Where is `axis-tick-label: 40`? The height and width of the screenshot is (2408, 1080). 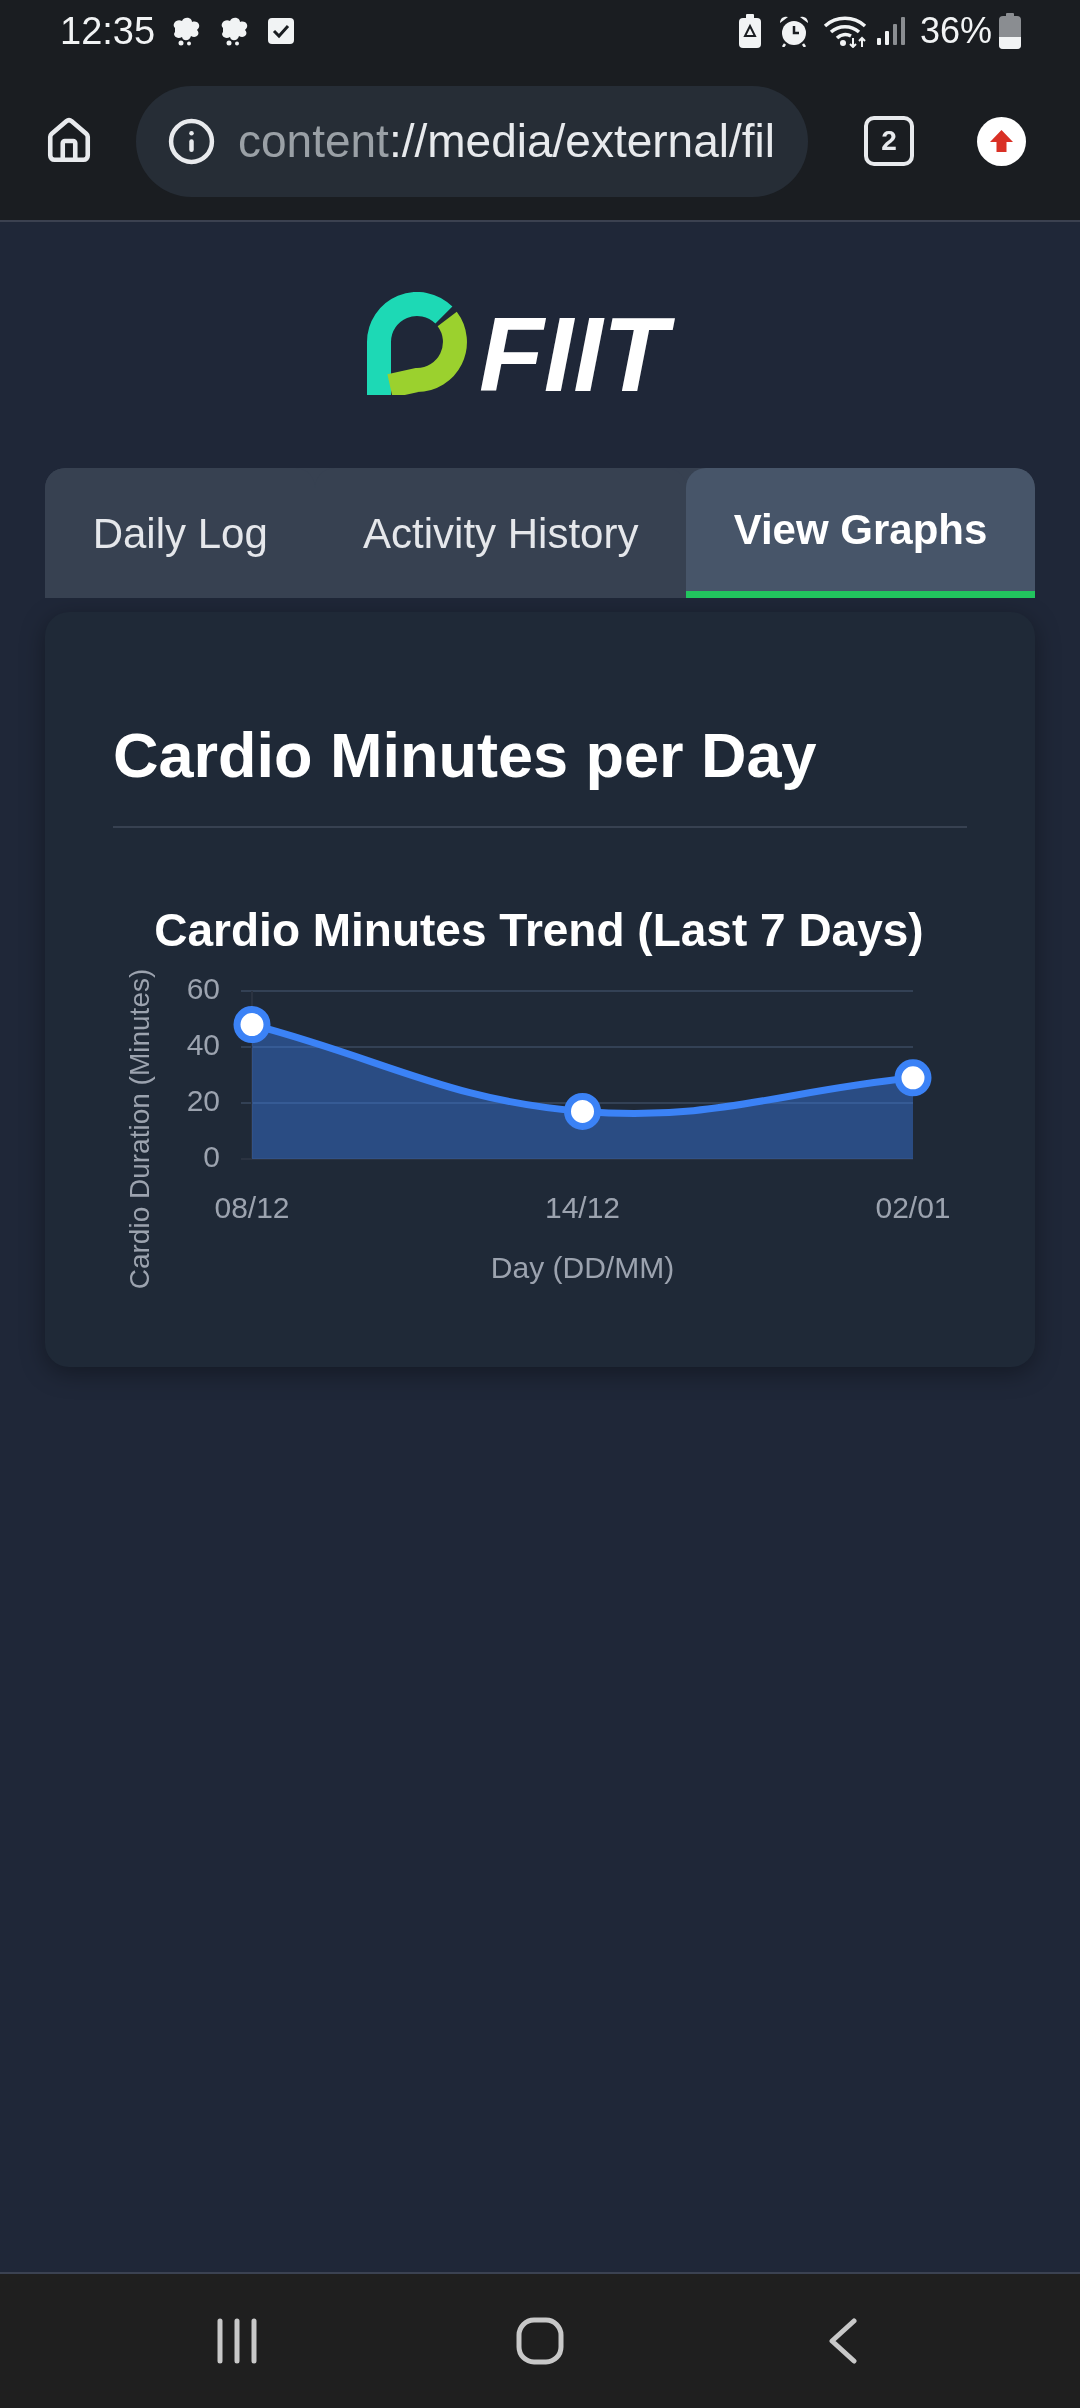
axis-tick-label: 40 is located at coordinates (203, 1044).